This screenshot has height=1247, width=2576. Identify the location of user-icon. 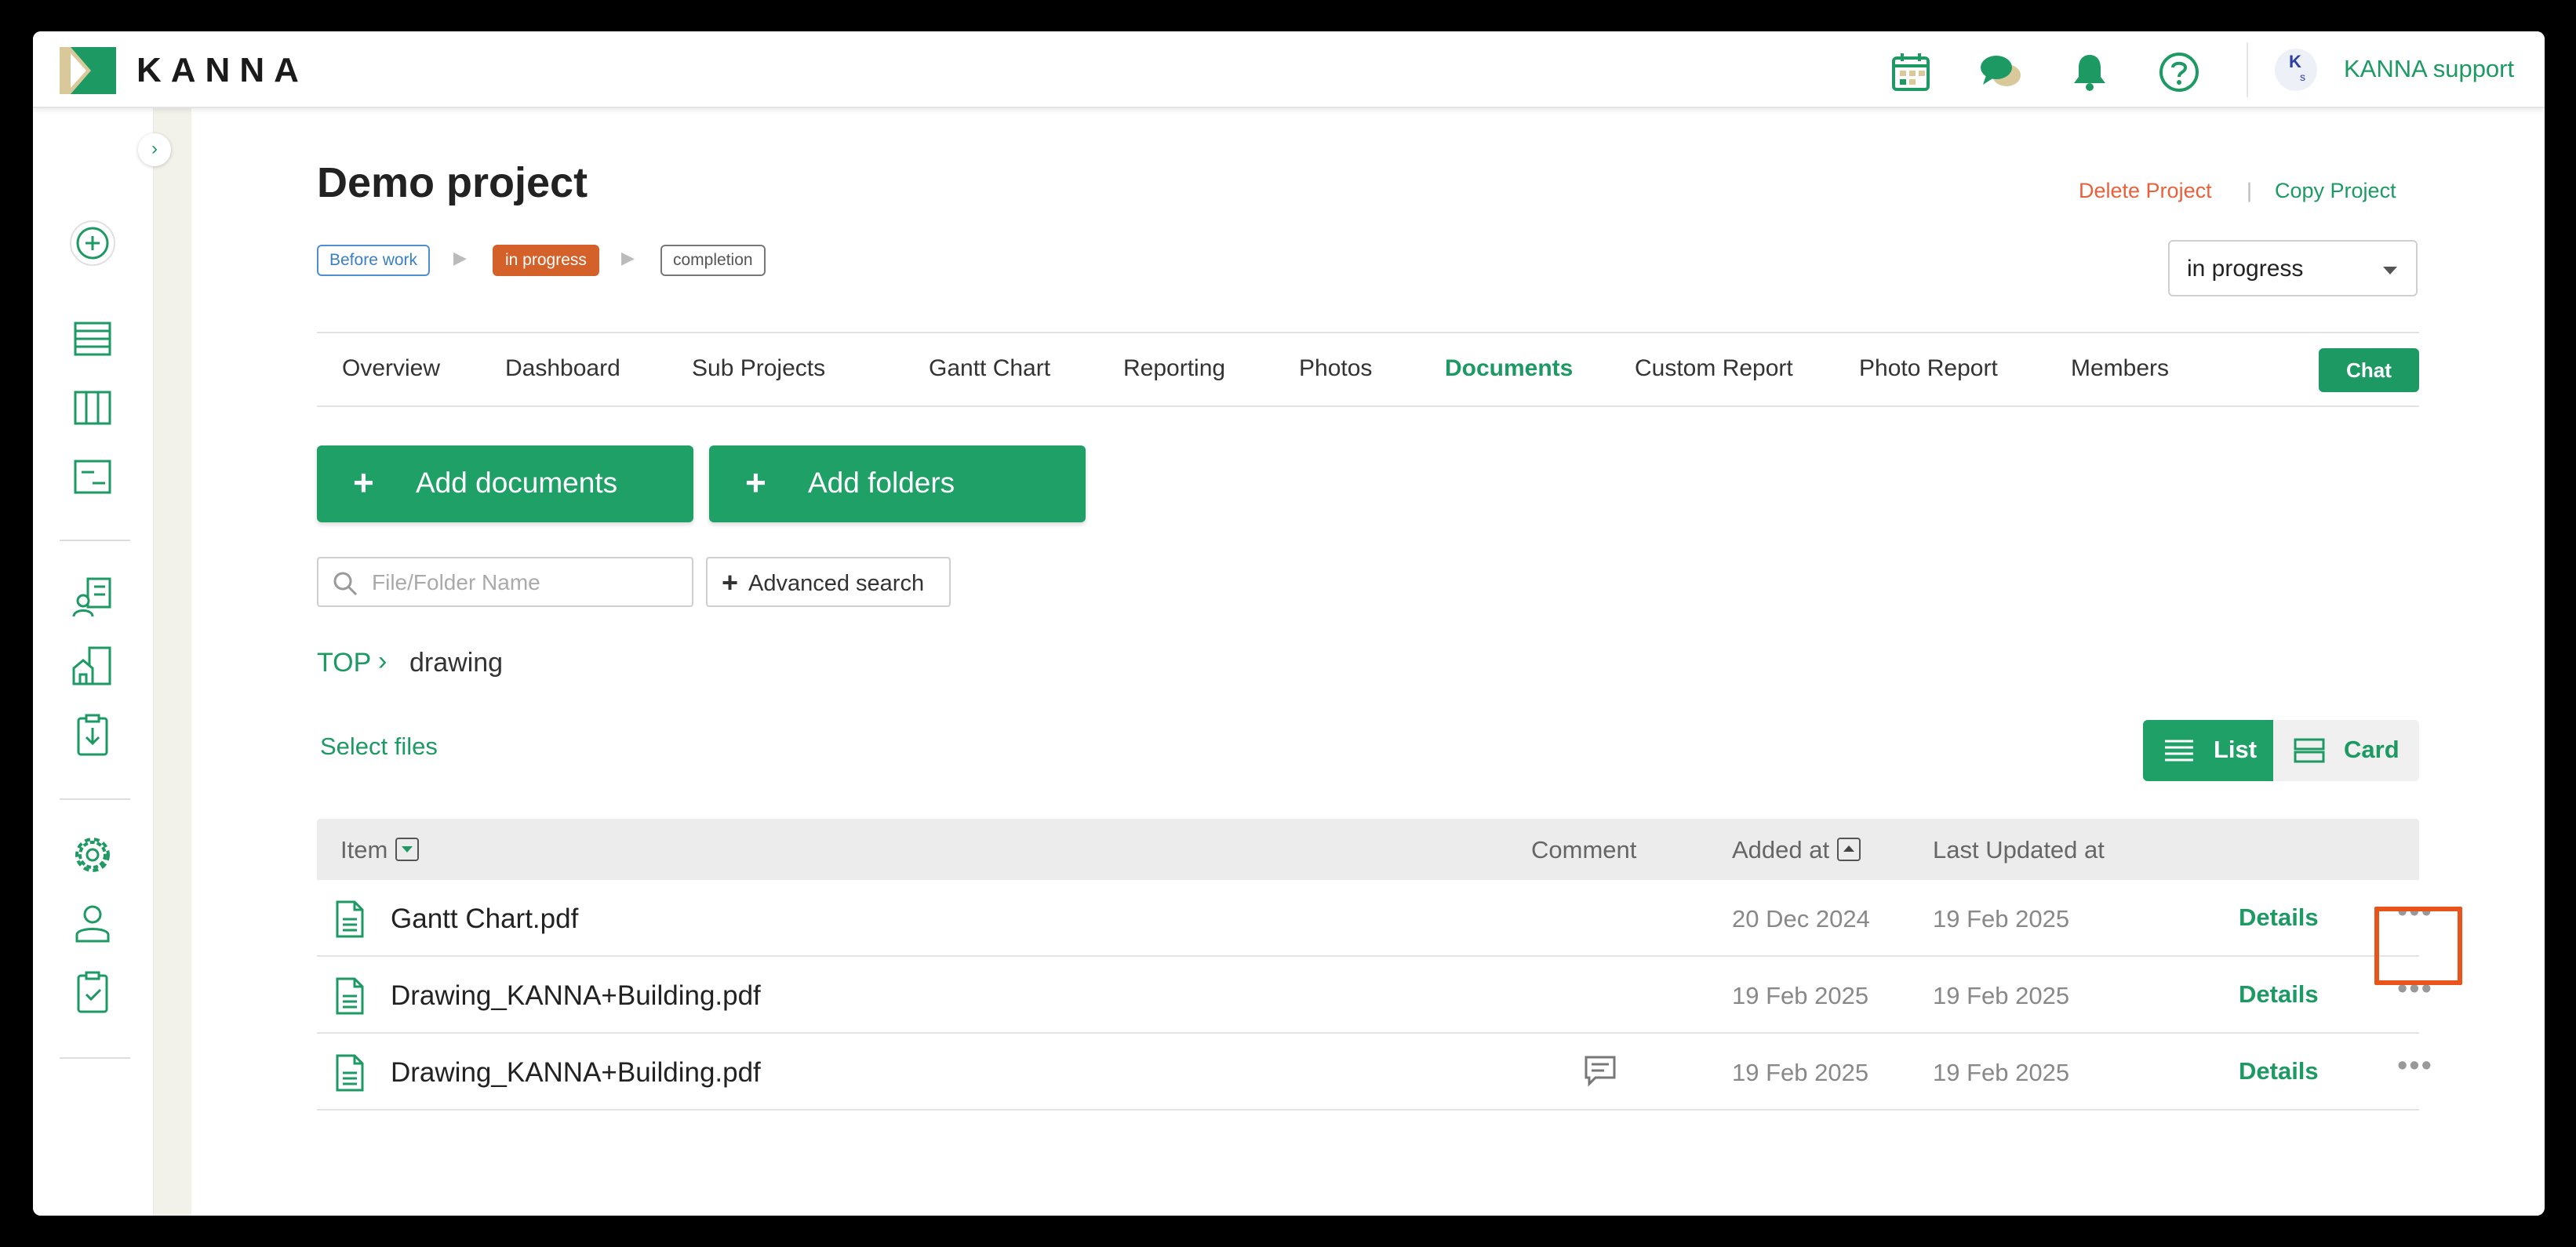
(92, 923).